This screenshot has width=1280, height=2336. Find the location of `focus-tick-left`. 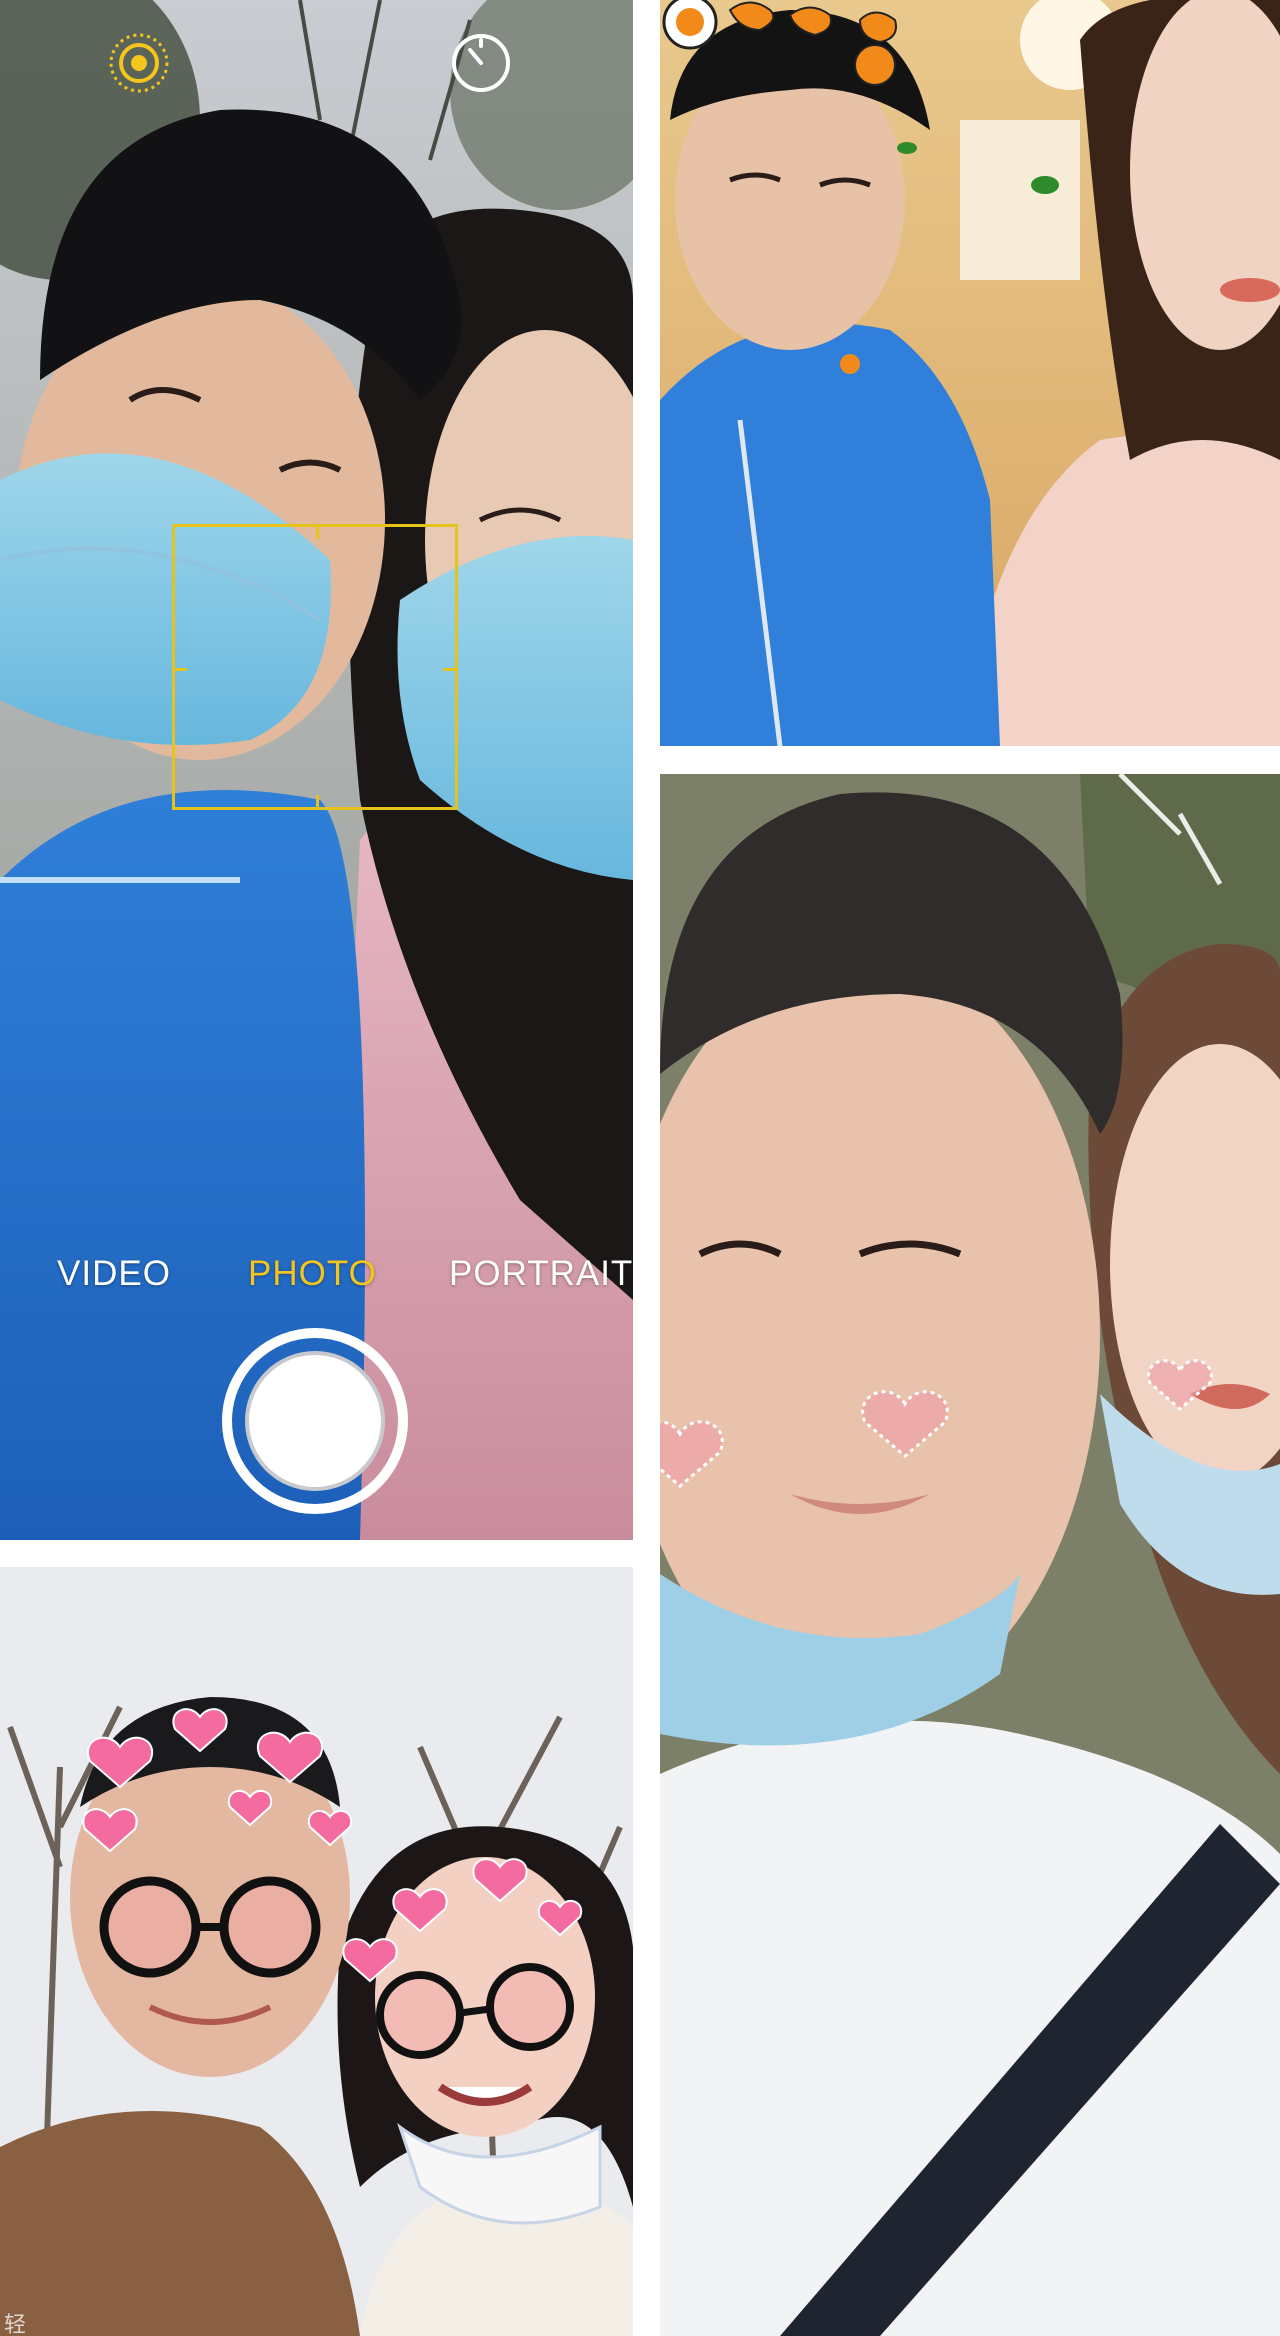

focus-tick-left is located at coordinates (181, 669).